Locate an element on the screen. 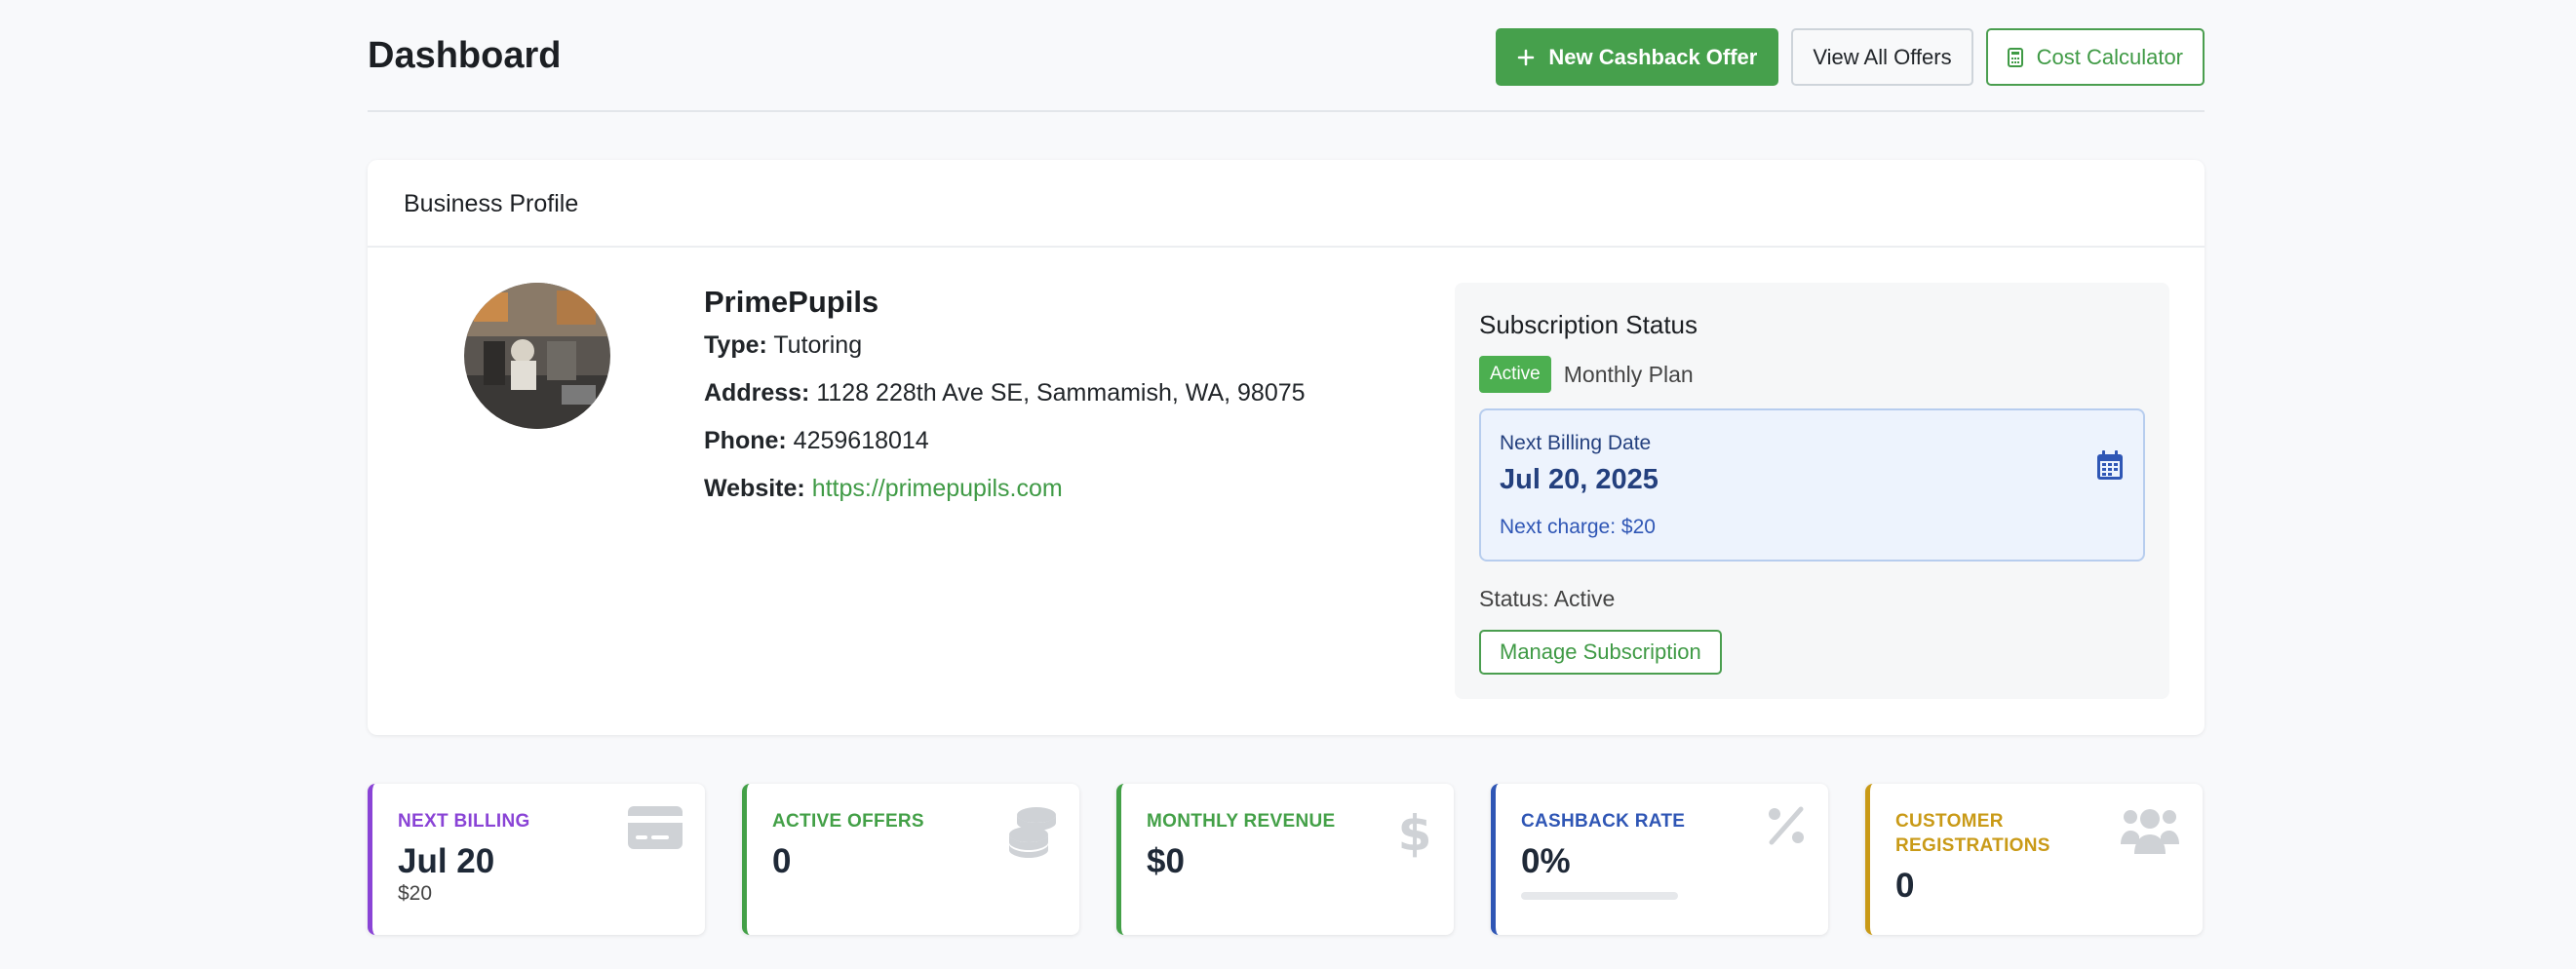 The height and width of the screenshot is (969, 2576). percent-icon is located at coordinates (1786, 828).